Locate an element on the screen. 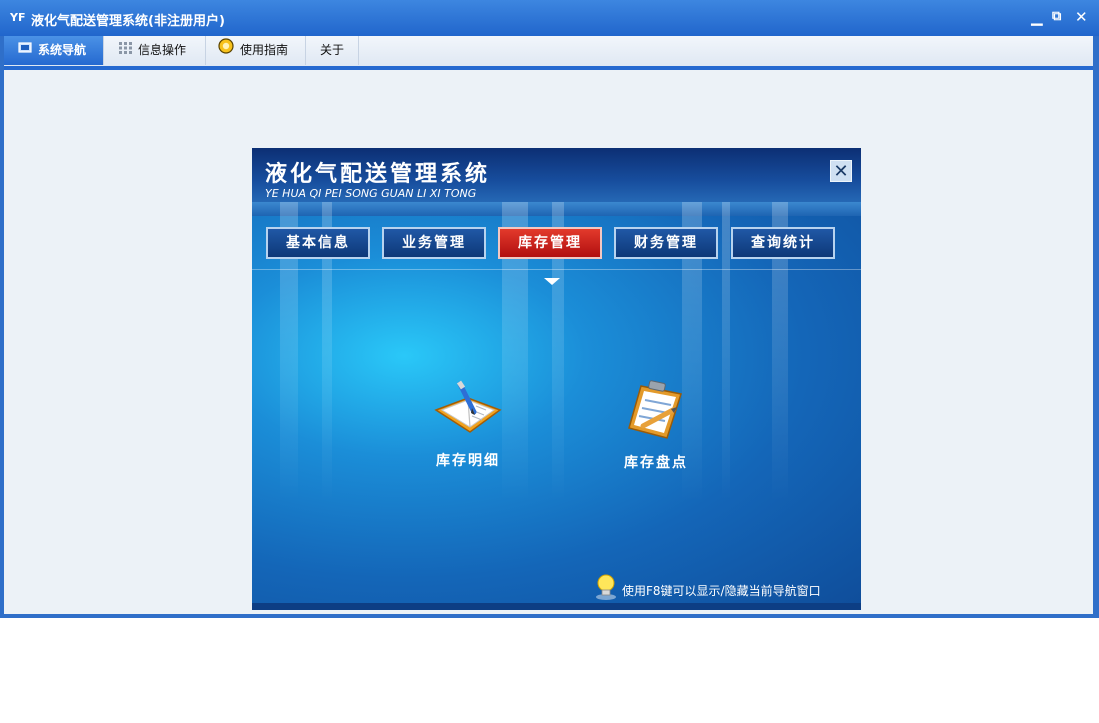 Image resolution: width=1099 pixels, height=723 pixels. menu-divider is located at coordinates (556, 269).